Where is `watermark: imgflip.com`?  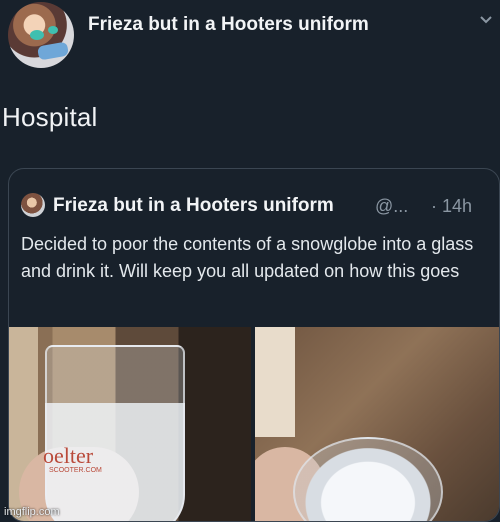
watermark: imgflip.com is located at coordinates (32, 512).